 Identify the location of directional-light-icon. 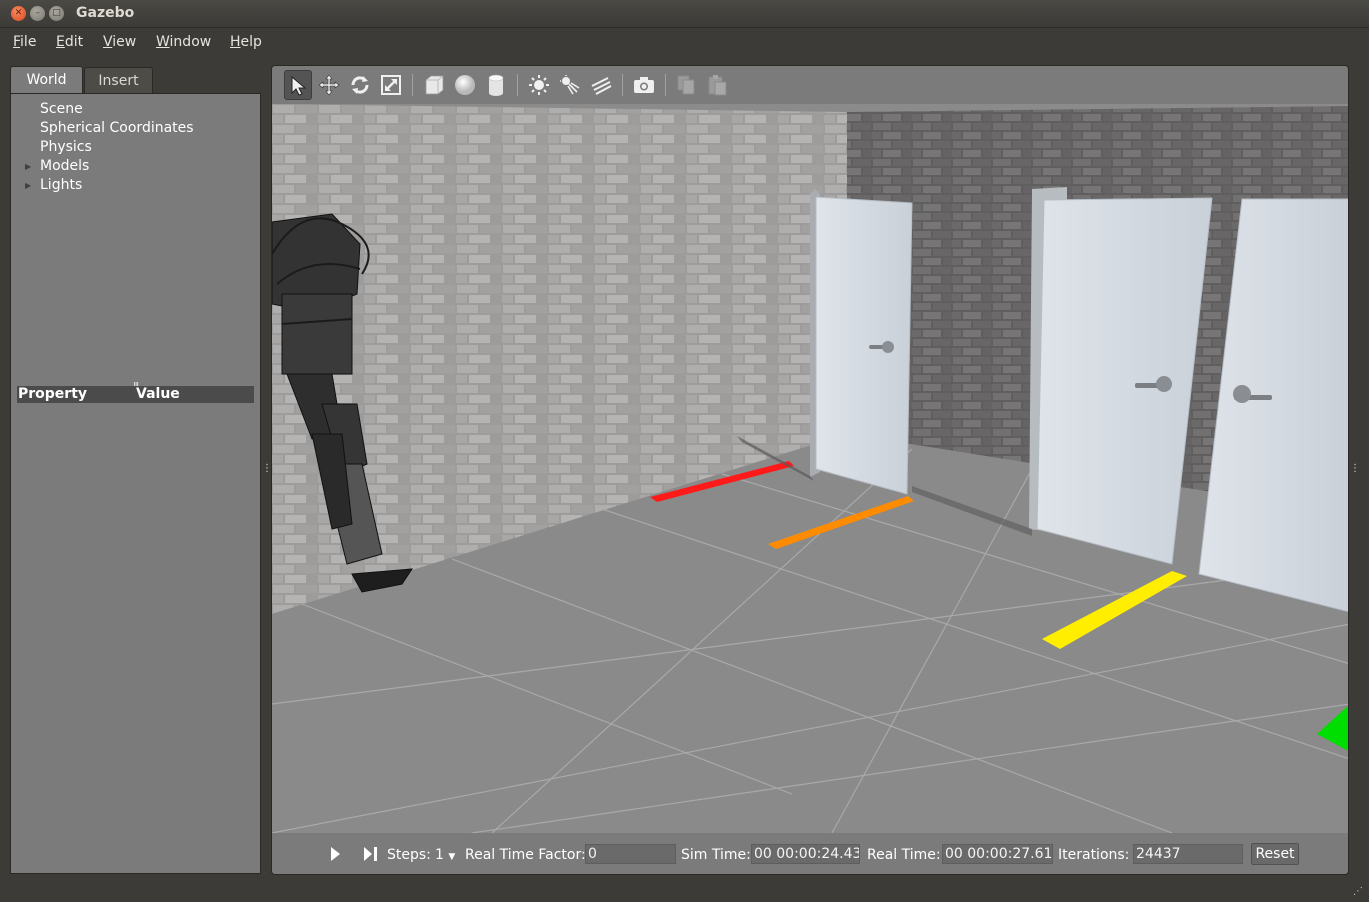
(601, 86).